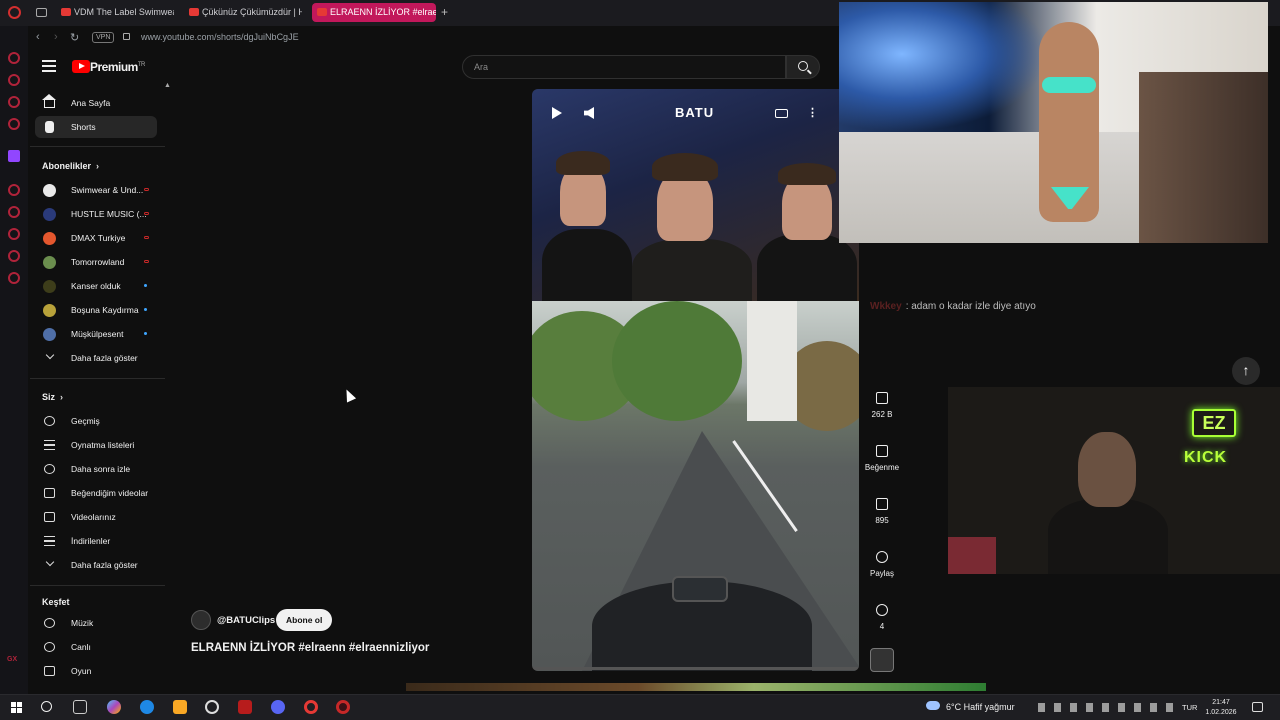 The image size is (1280, 720). What do you see at coordinates (1221, 708) in the screenshot?
I see `system-clock: 21:47 1.02.2026` at bounding box center [1221, 708].